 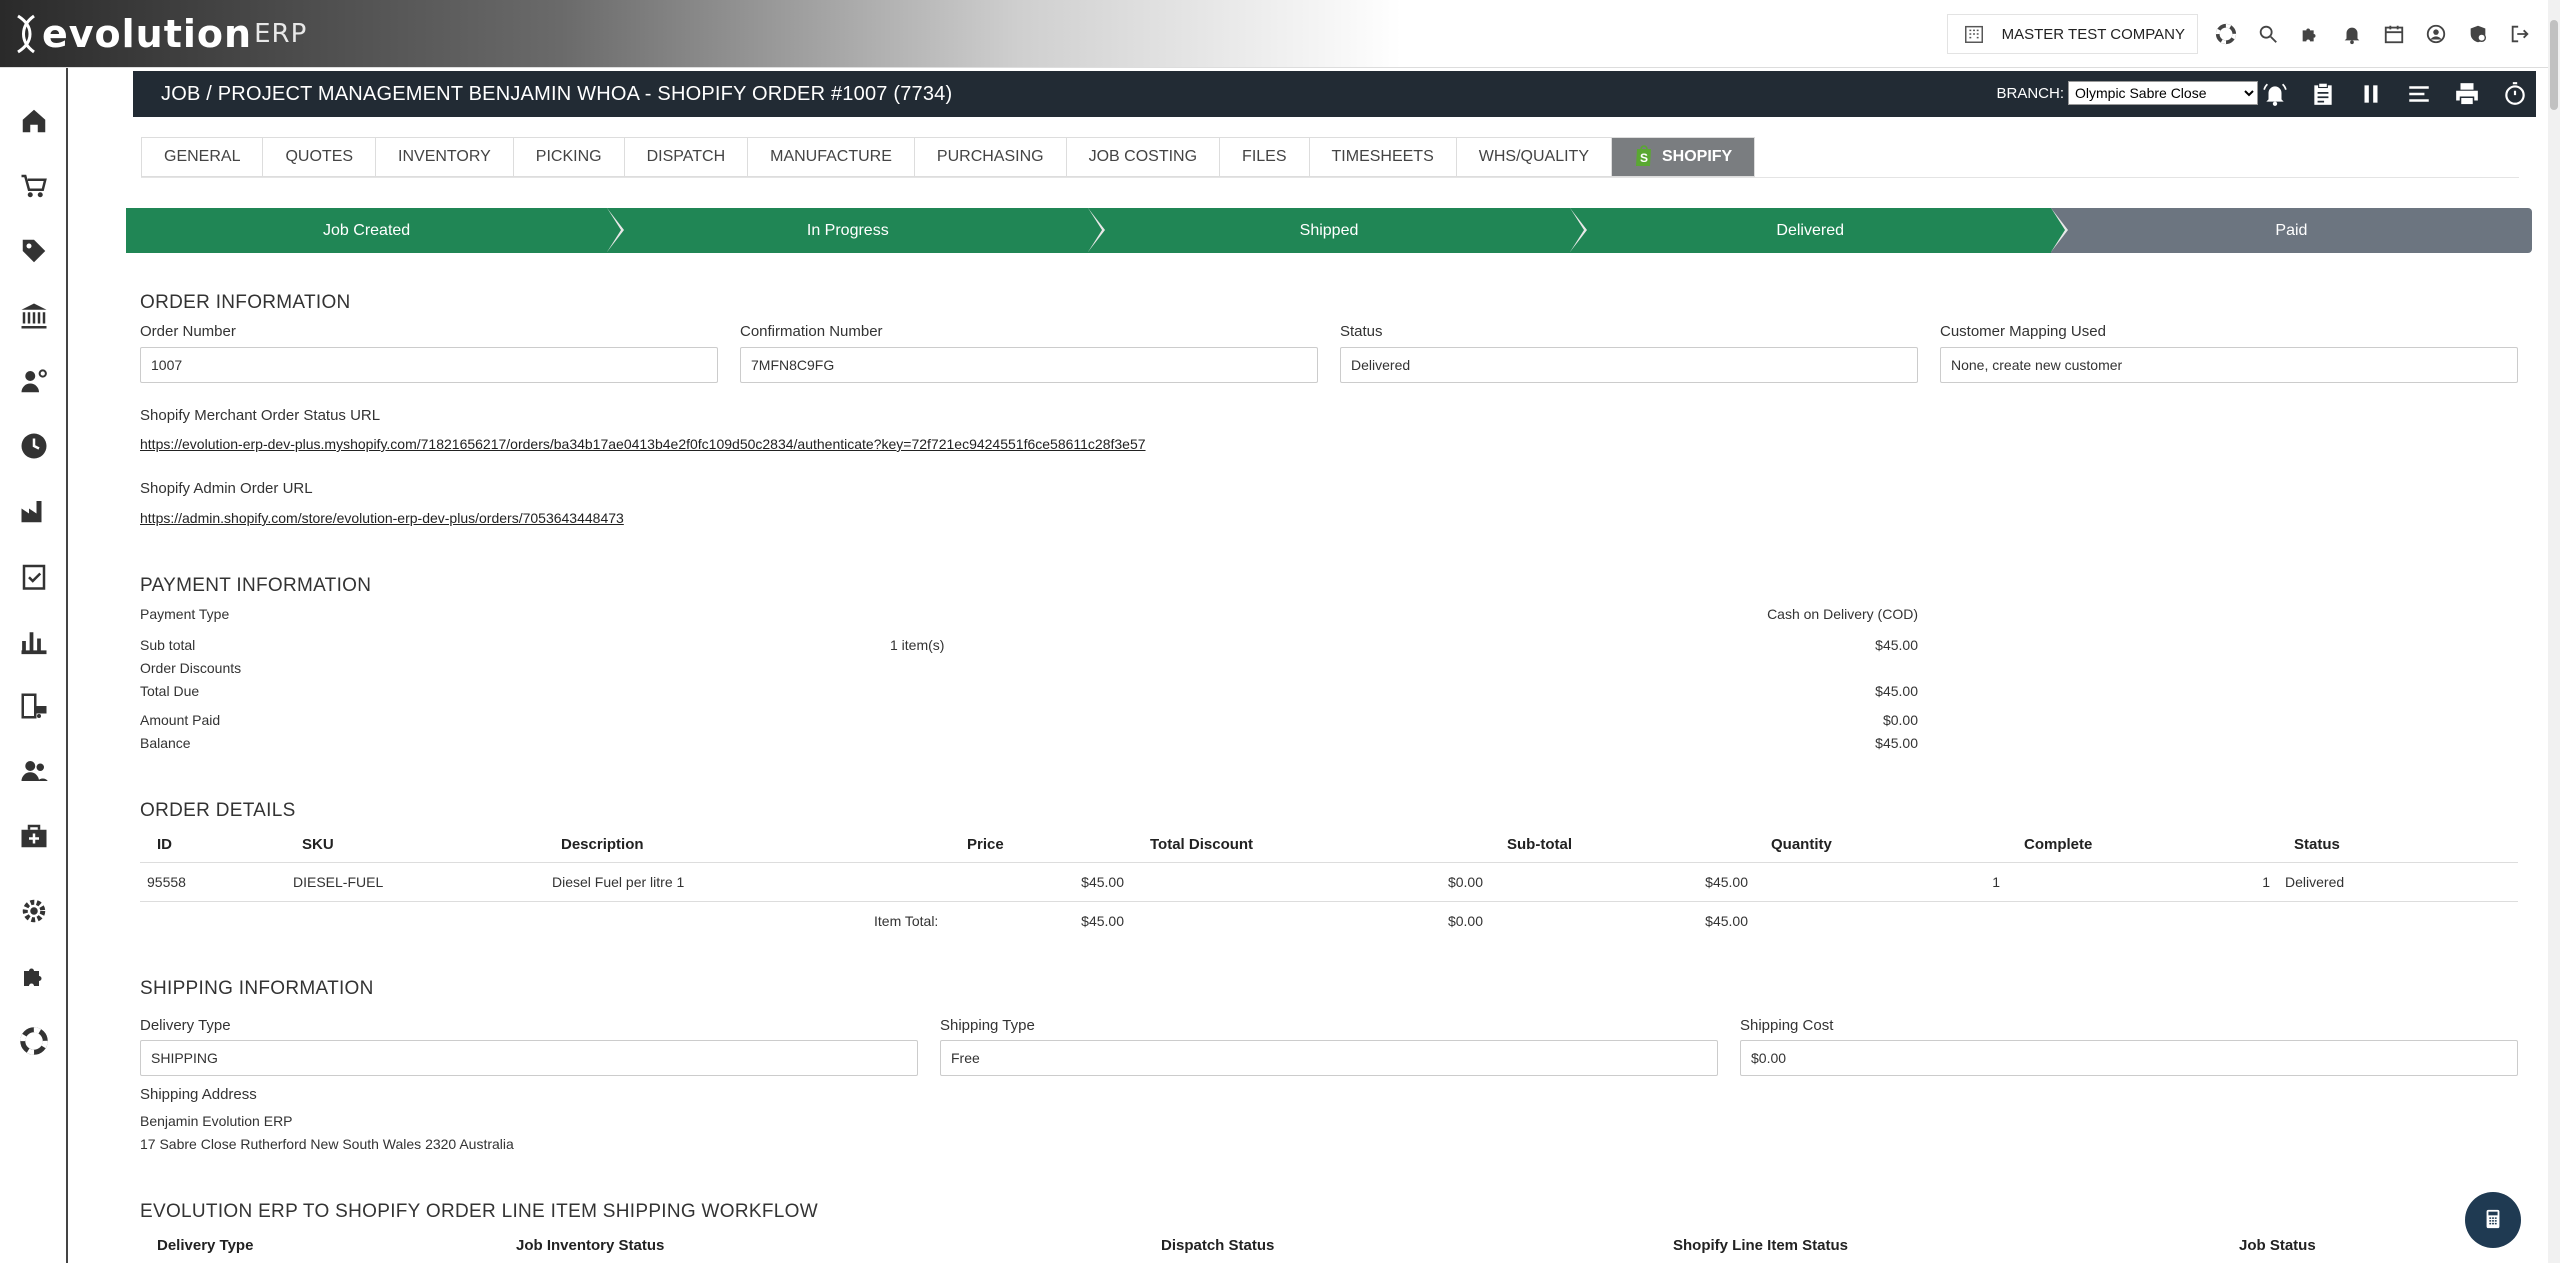 I want to click on subtotal-label: Sub total, so click(x=168, y=645).